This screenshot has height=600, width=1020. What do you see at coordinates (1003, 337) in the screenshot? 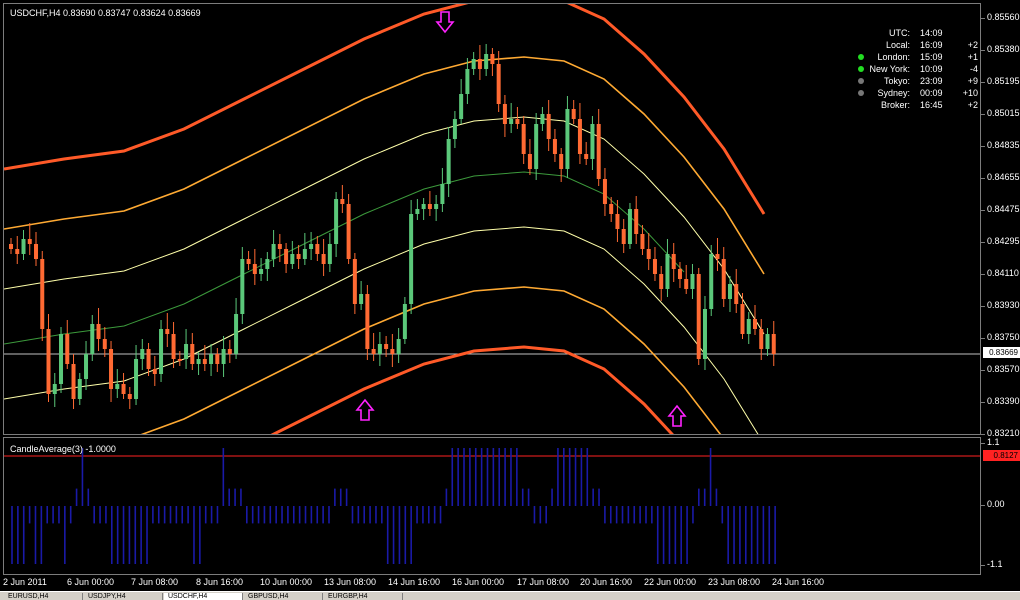
I see `price-tick-label: 0.83750` at bounding box center [1003, 337].